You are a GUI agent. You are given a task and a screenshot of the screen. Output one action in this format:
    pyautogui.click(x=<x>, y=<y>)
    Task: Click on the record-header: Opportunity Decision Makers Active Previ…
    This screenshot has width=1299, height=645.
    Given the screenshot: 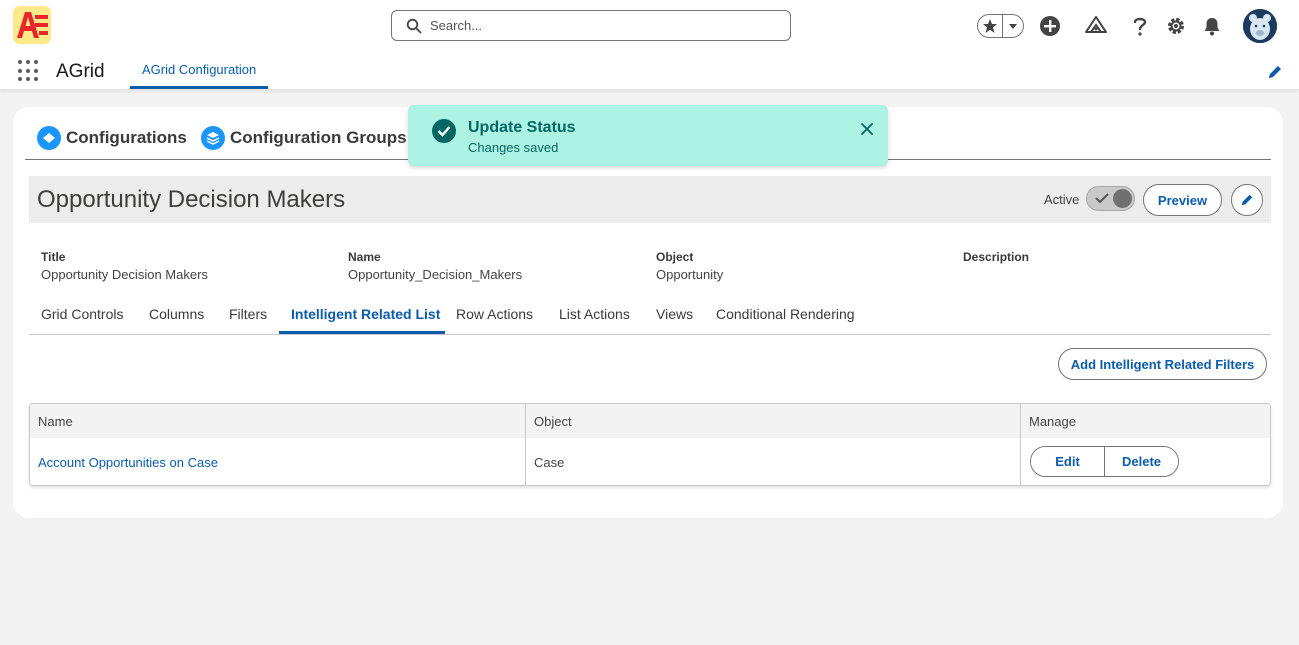 What is the action you would take?
    pyautogui.click(x=650, y=199)
    